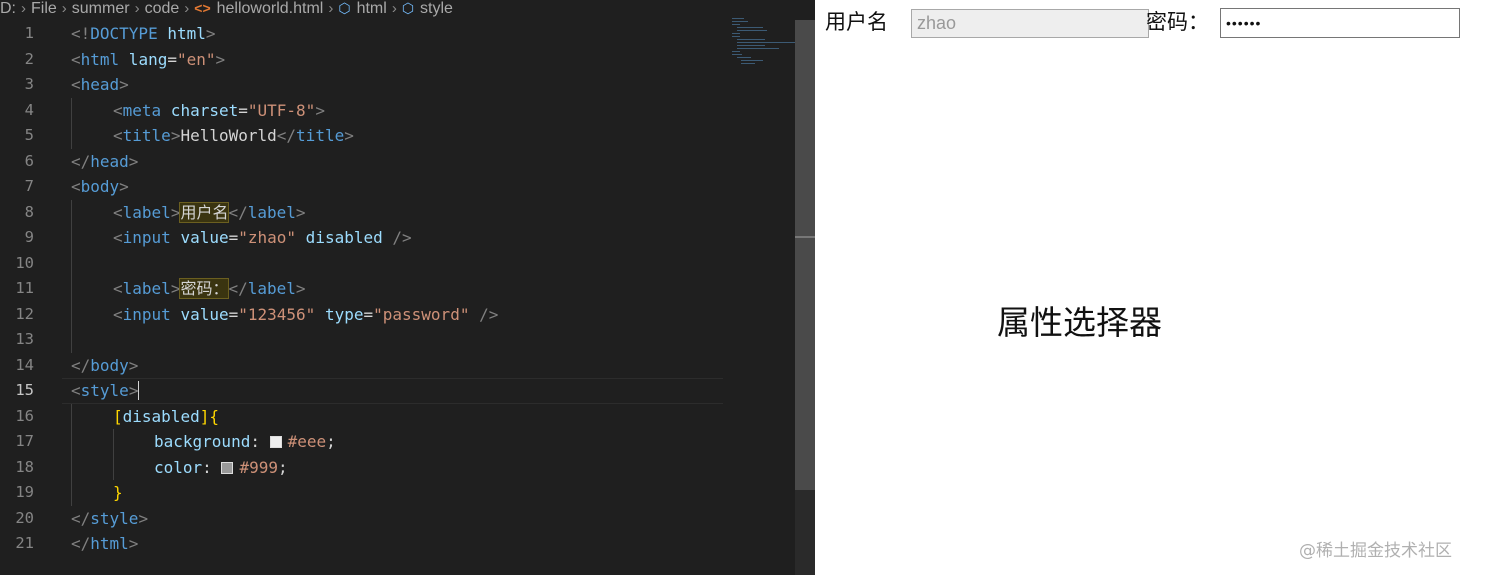  Describe the element at coordinates (101, 8) in the screenshot. I see `breadcrumb-summer-folder: summer` at that location.